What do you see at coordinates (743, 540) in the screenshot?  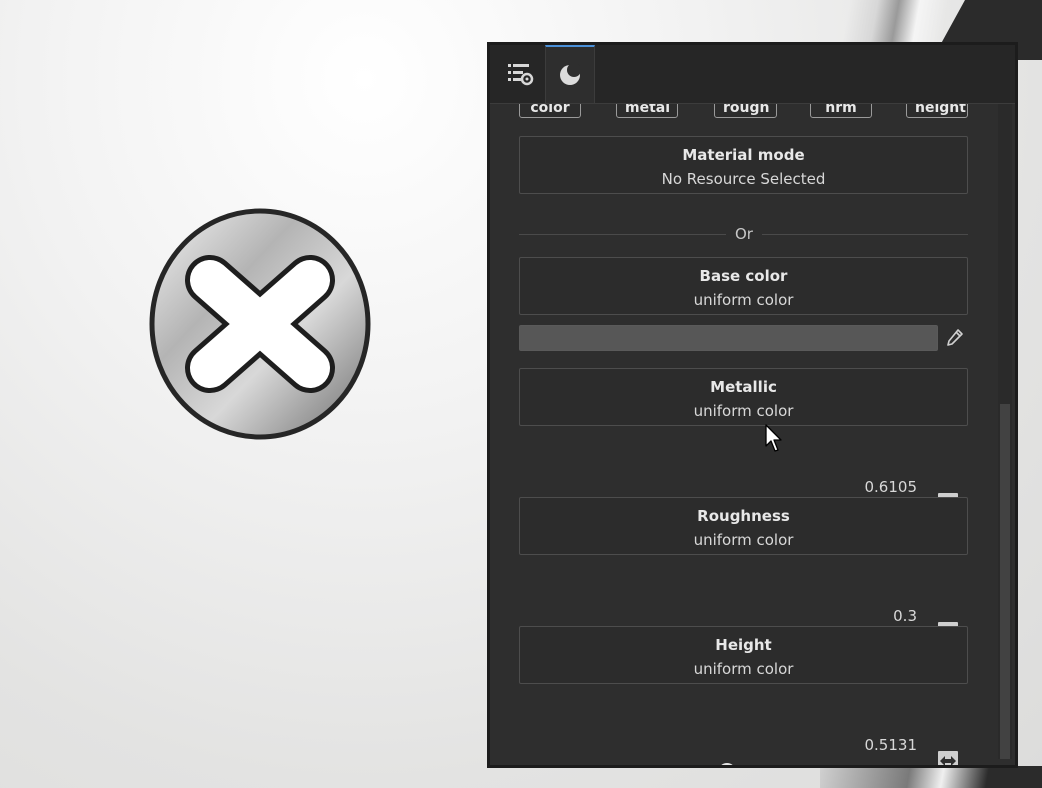 I see `roughness-value: uniform color` at bounding box center [743, 540].